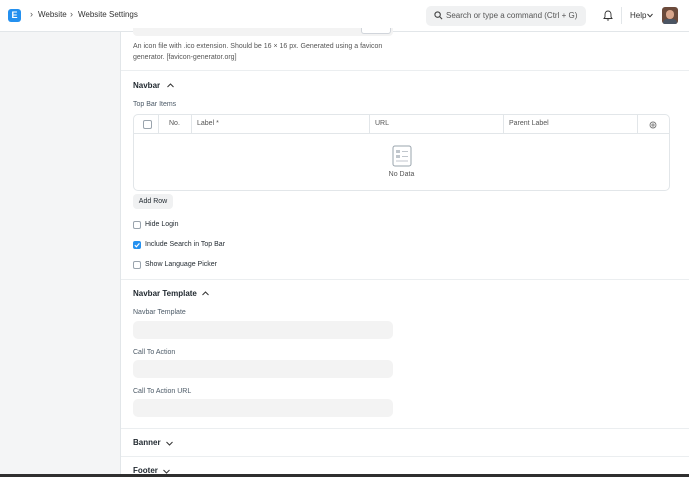  I want to click on include-search-checkbox, so click(137, 245).